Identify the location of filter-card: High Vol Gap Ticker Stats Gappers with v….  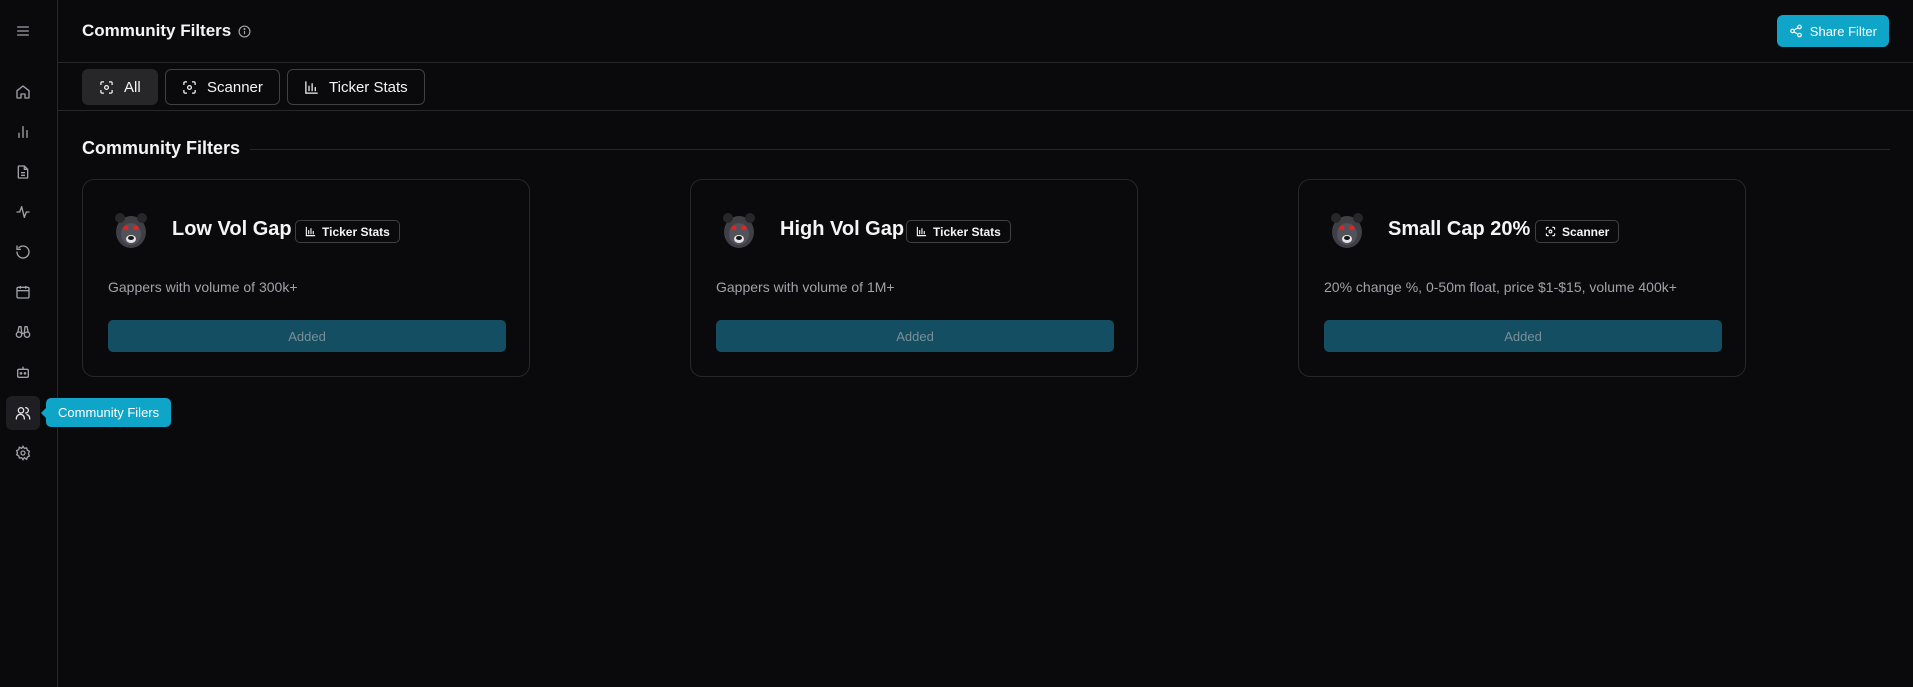
(914, 278).